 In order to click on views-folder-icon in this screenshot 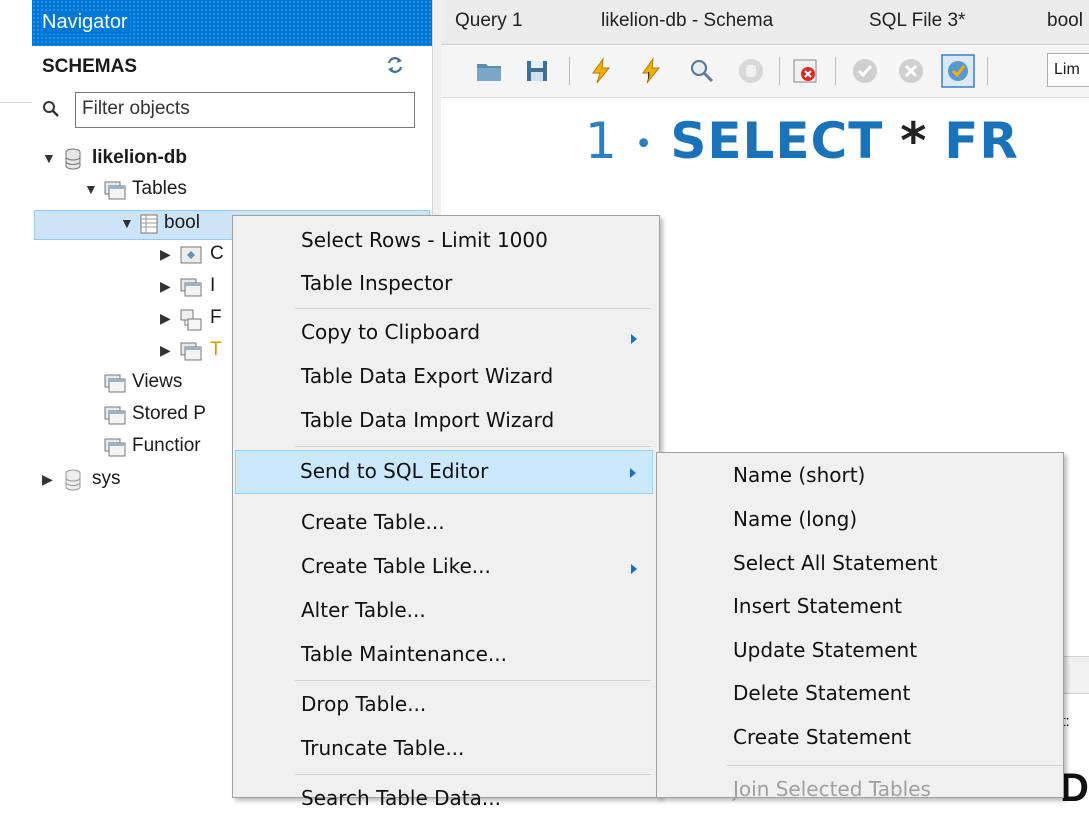, I will do `click(115, 383)`.